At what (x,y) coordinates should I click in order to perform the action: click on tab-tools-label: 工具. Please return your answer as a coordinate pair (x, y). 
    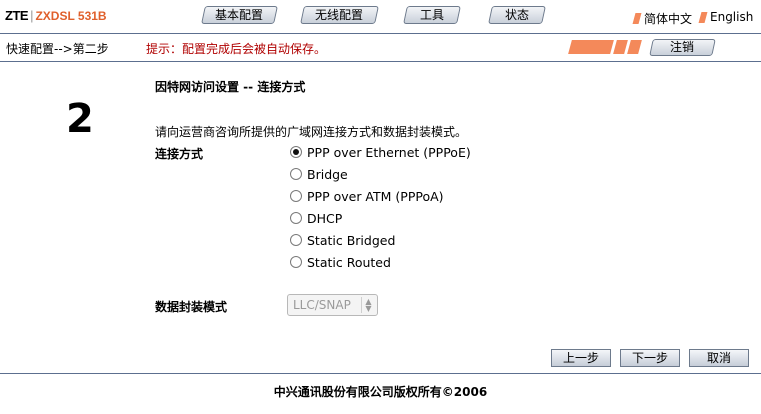
    Looking at the image, I should click on (431, 15).